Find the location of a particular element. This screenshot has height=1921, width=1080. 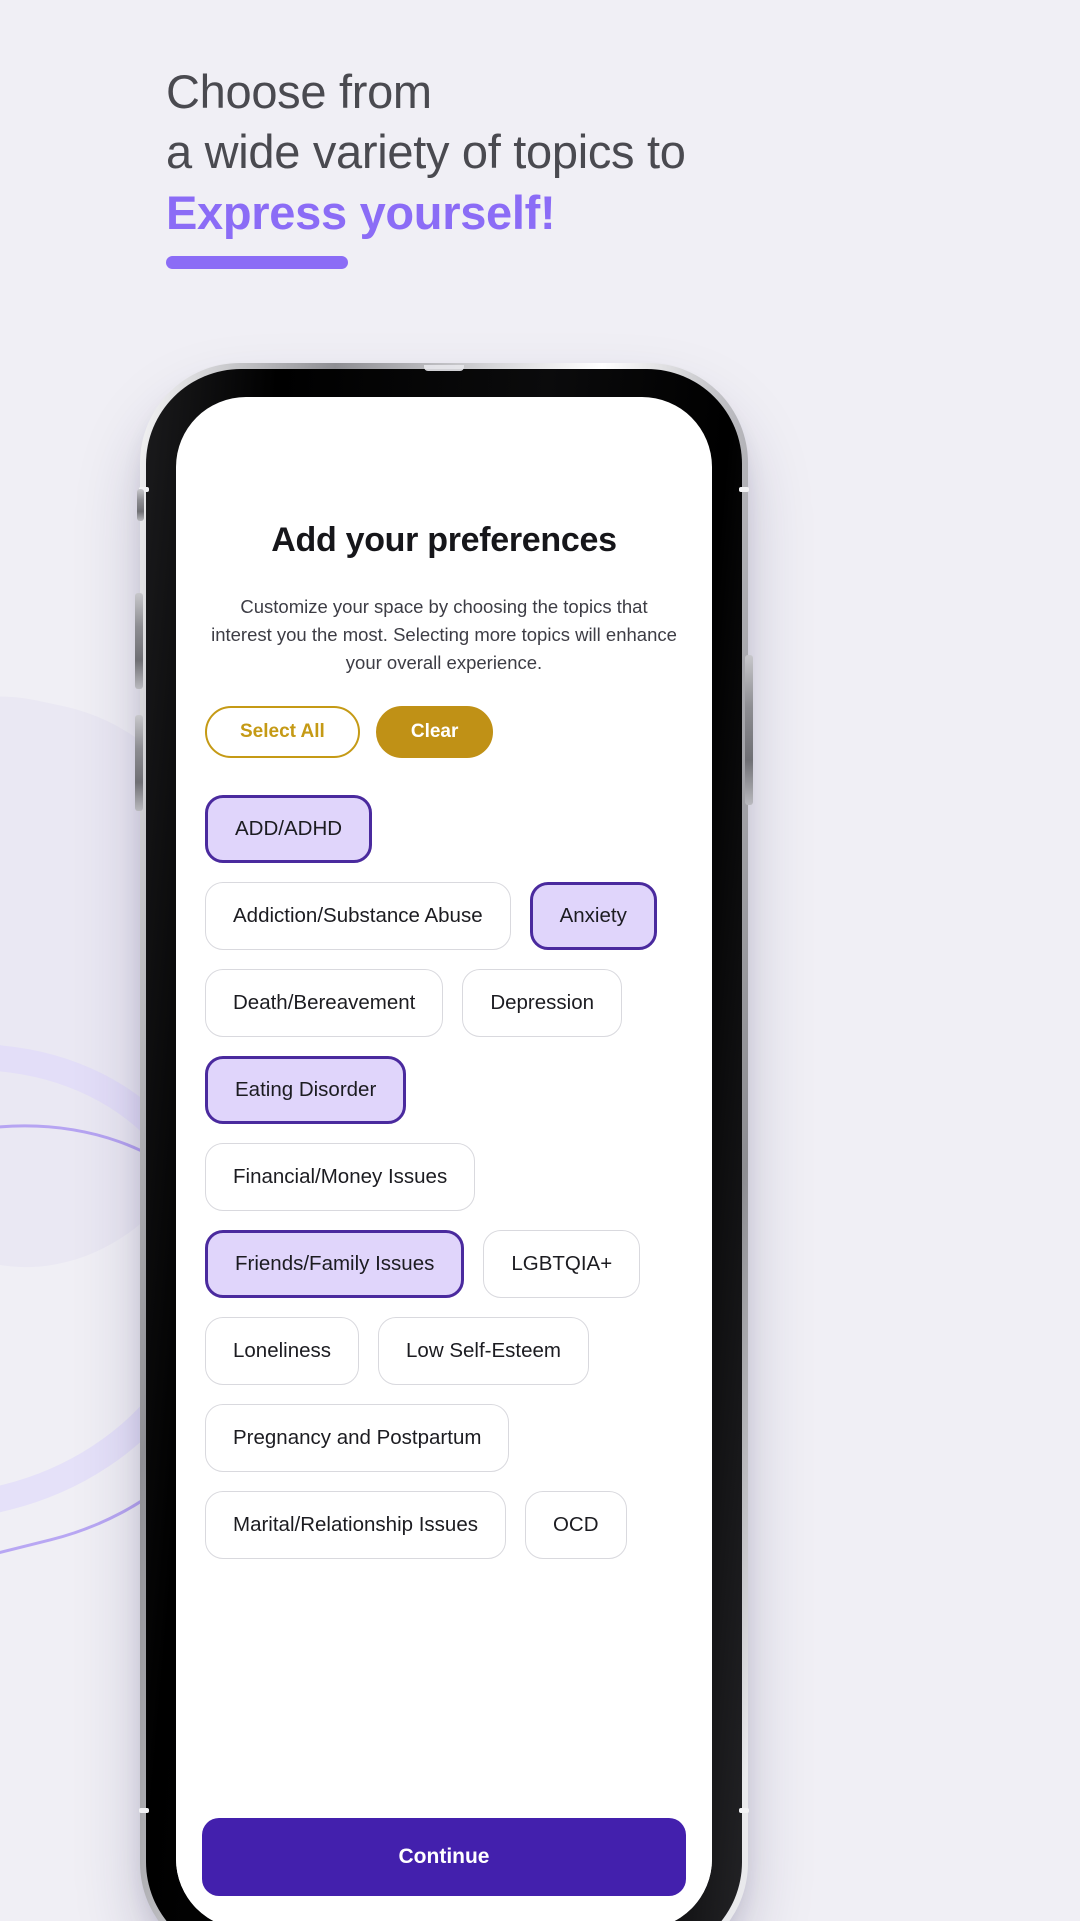

topic-chip: Anxiety is located at coordinates (593, 916).